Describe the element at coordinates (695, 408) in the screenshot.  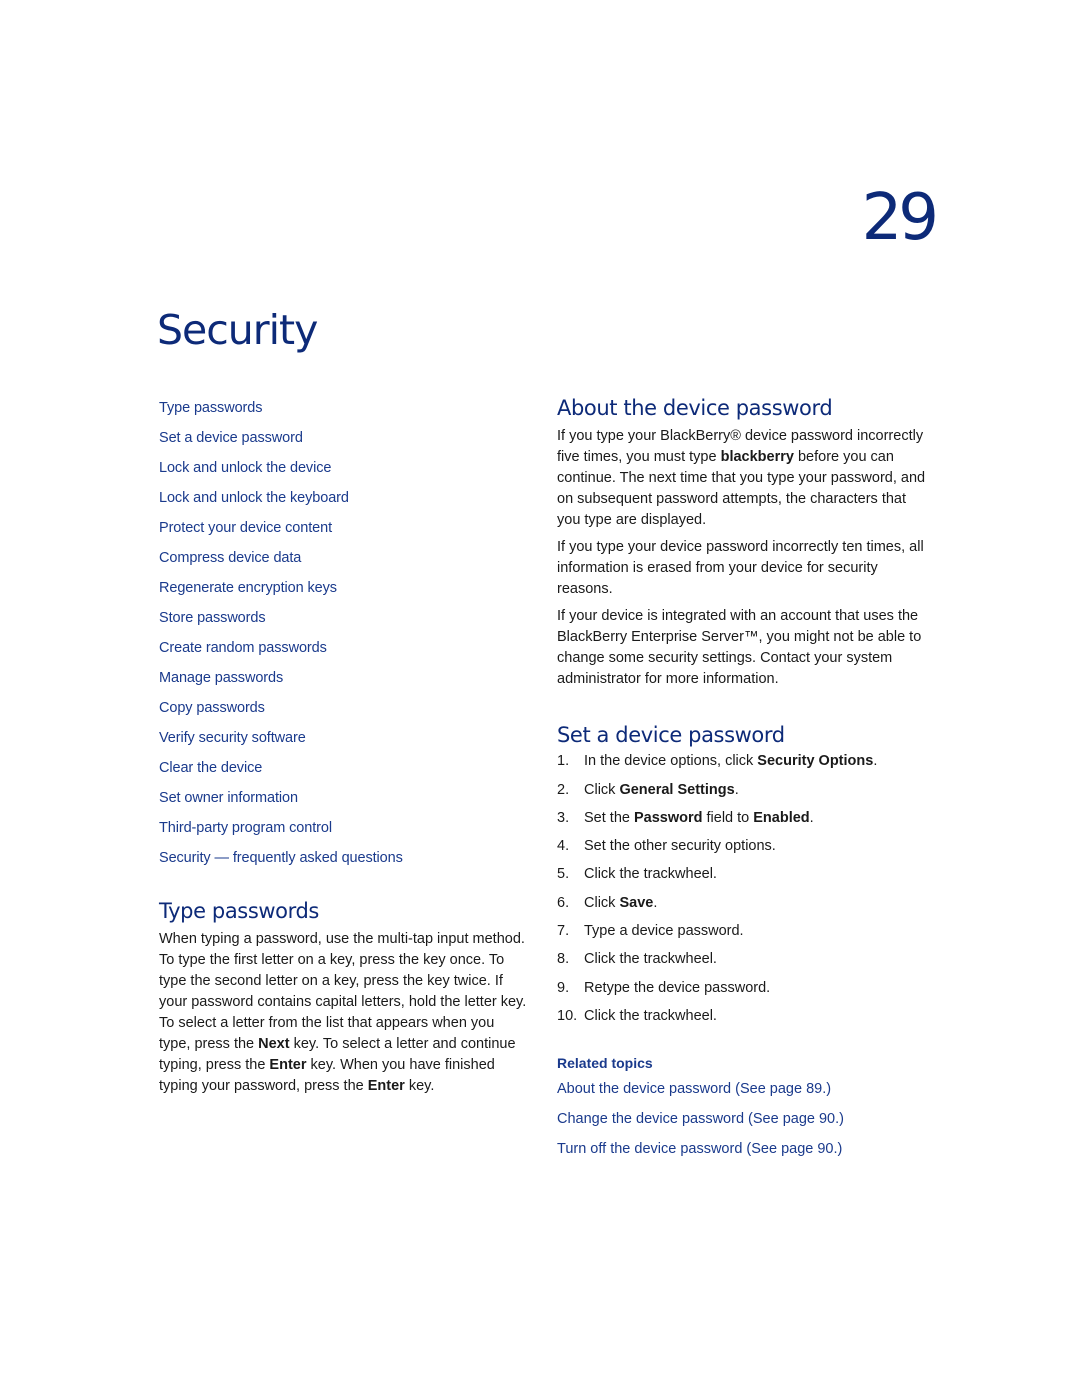
I see `section-heading: About the device password` at that location.